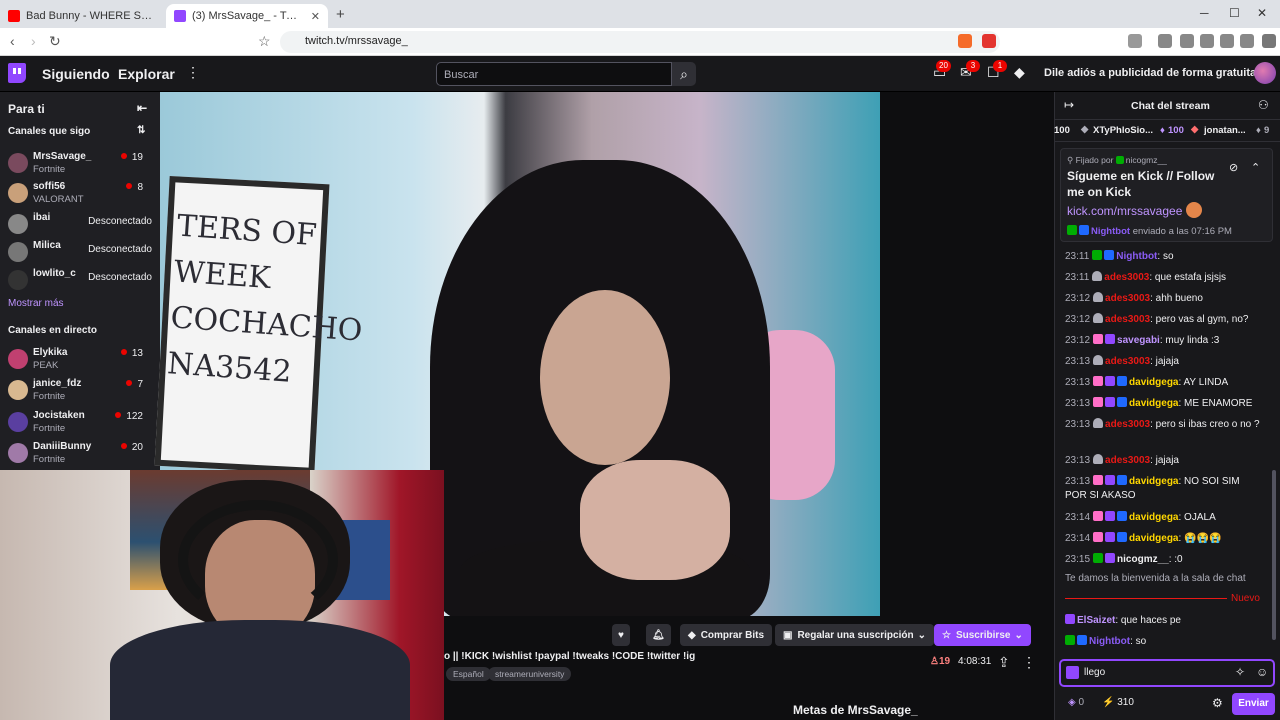  I want to click on sidebar-channel: Milica Desconectado, so click(80, 253).